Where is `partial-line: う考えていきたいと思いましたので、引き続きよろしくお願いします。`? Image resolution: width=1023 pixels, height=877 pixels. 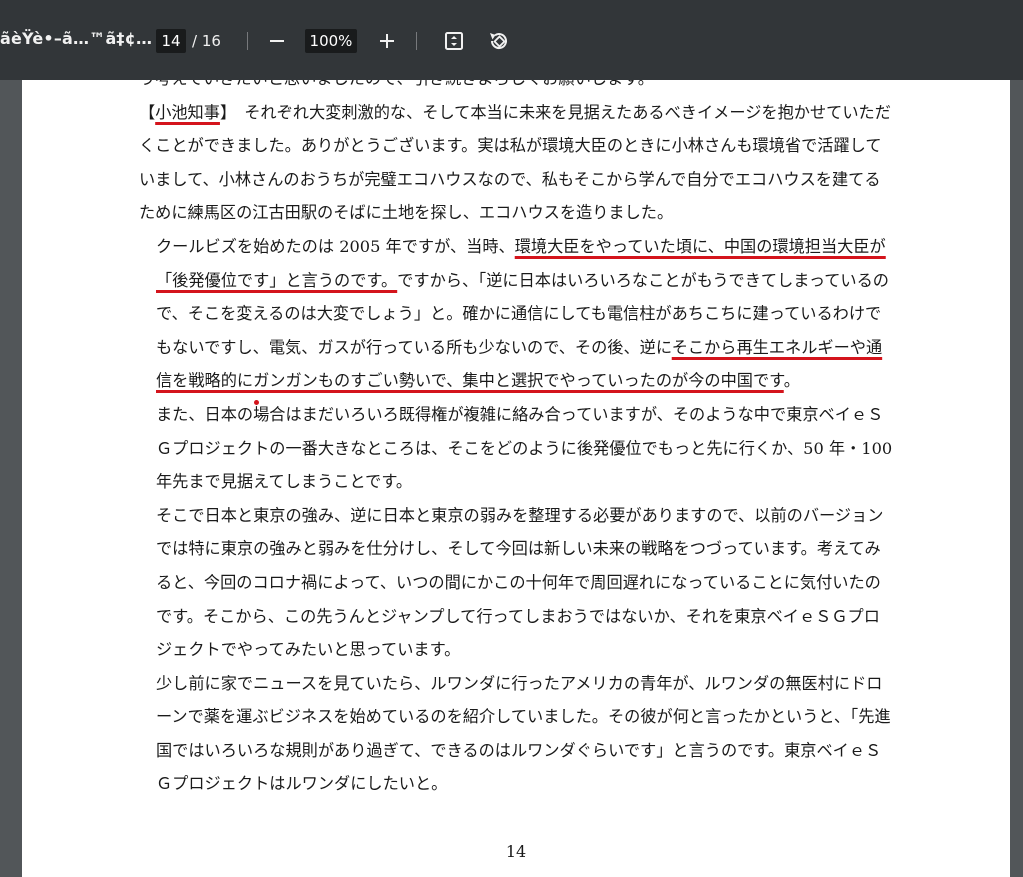 partial-line: う考えていきたいと思いましたので、引き続きよろしくお願いします。 is located at coordinates (517, 88).